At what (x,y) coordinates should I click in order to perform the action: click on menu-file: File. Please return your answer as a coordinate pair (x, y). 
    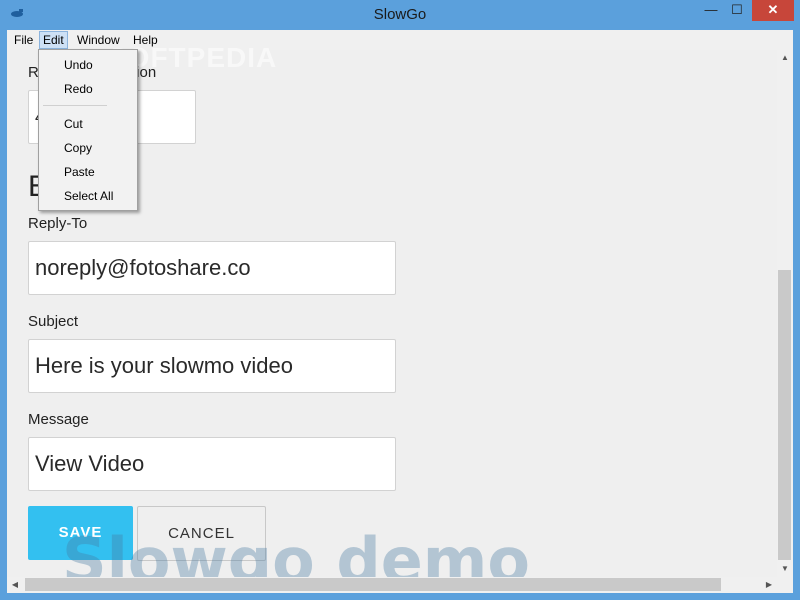
    Looking at the image, I should click on (23, 40).